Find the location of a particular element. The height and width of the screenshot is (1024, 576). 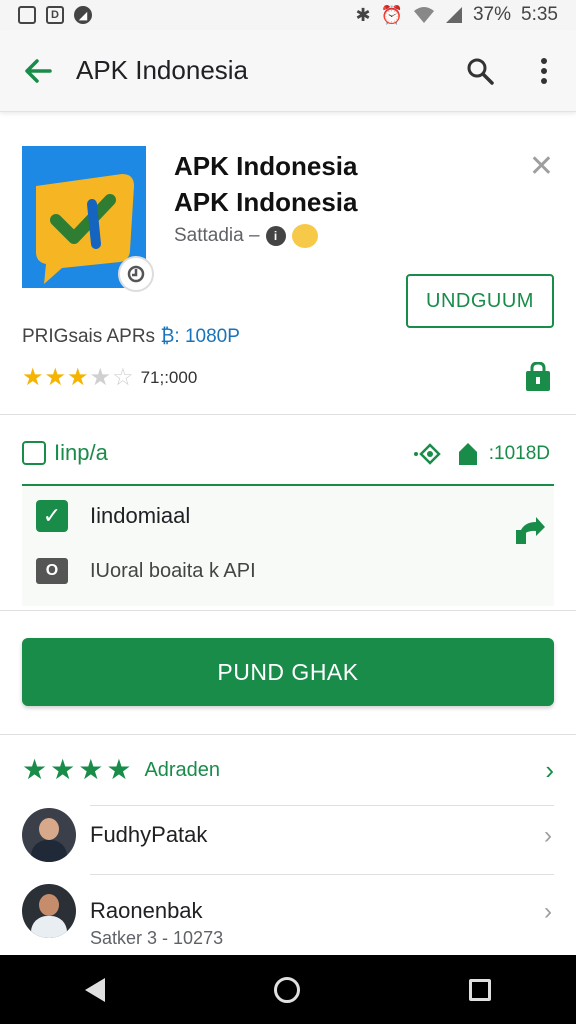

notification-icon: ◢ is located at coordinates (83, 15).